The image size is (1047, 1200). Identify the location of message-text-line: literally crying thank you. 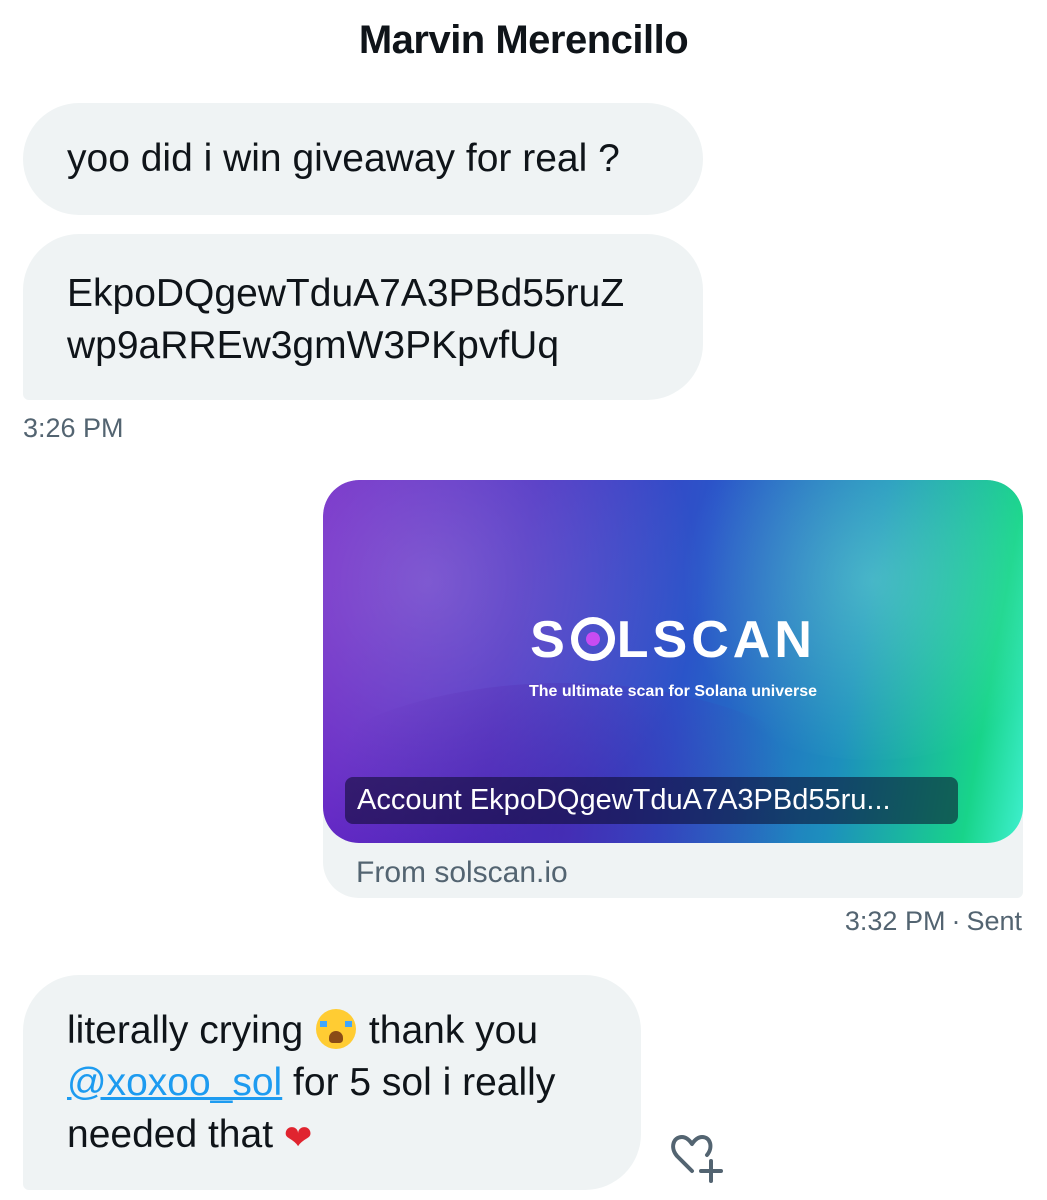
(303, 1030).